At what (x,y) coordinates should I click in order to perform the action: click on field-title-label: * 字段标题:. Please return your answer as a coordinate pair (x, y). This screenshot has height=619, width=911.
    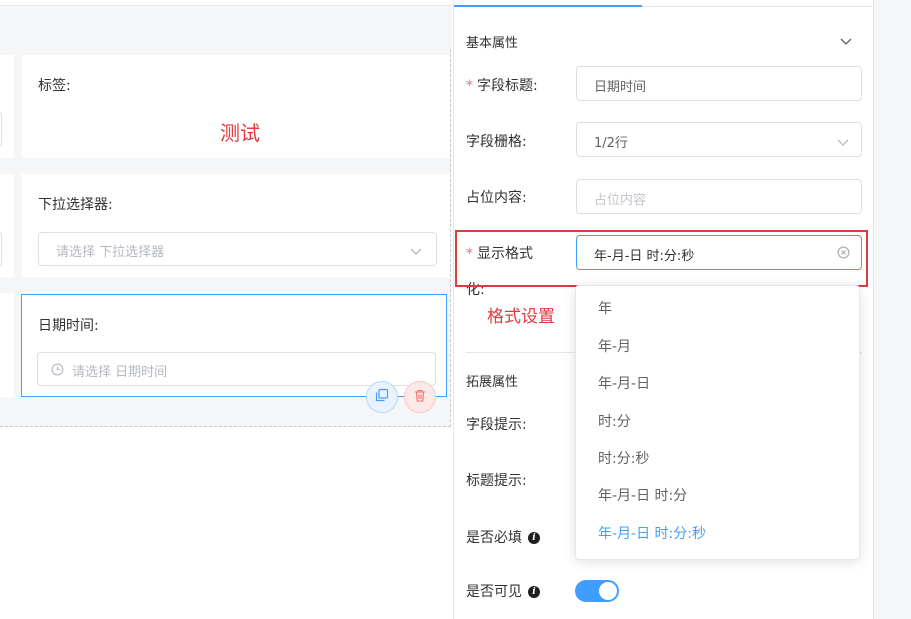
    Looking at the image, I should click on (502, 86).